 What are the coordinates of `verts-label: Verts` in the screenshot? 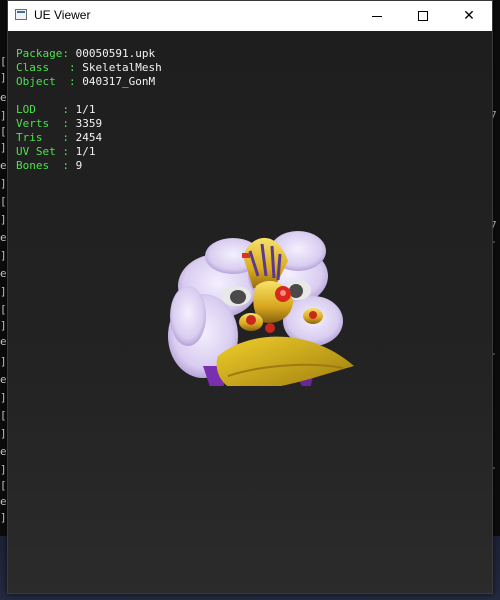 It's located at (33, 123).